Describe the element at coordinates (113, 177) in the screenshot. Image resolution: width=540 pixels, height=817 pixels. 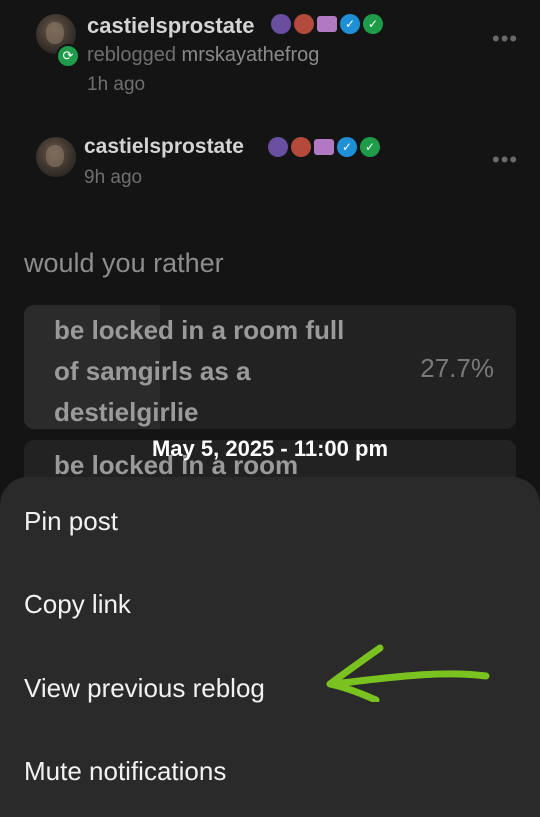
I see `post-time: 9h ago` at that location.